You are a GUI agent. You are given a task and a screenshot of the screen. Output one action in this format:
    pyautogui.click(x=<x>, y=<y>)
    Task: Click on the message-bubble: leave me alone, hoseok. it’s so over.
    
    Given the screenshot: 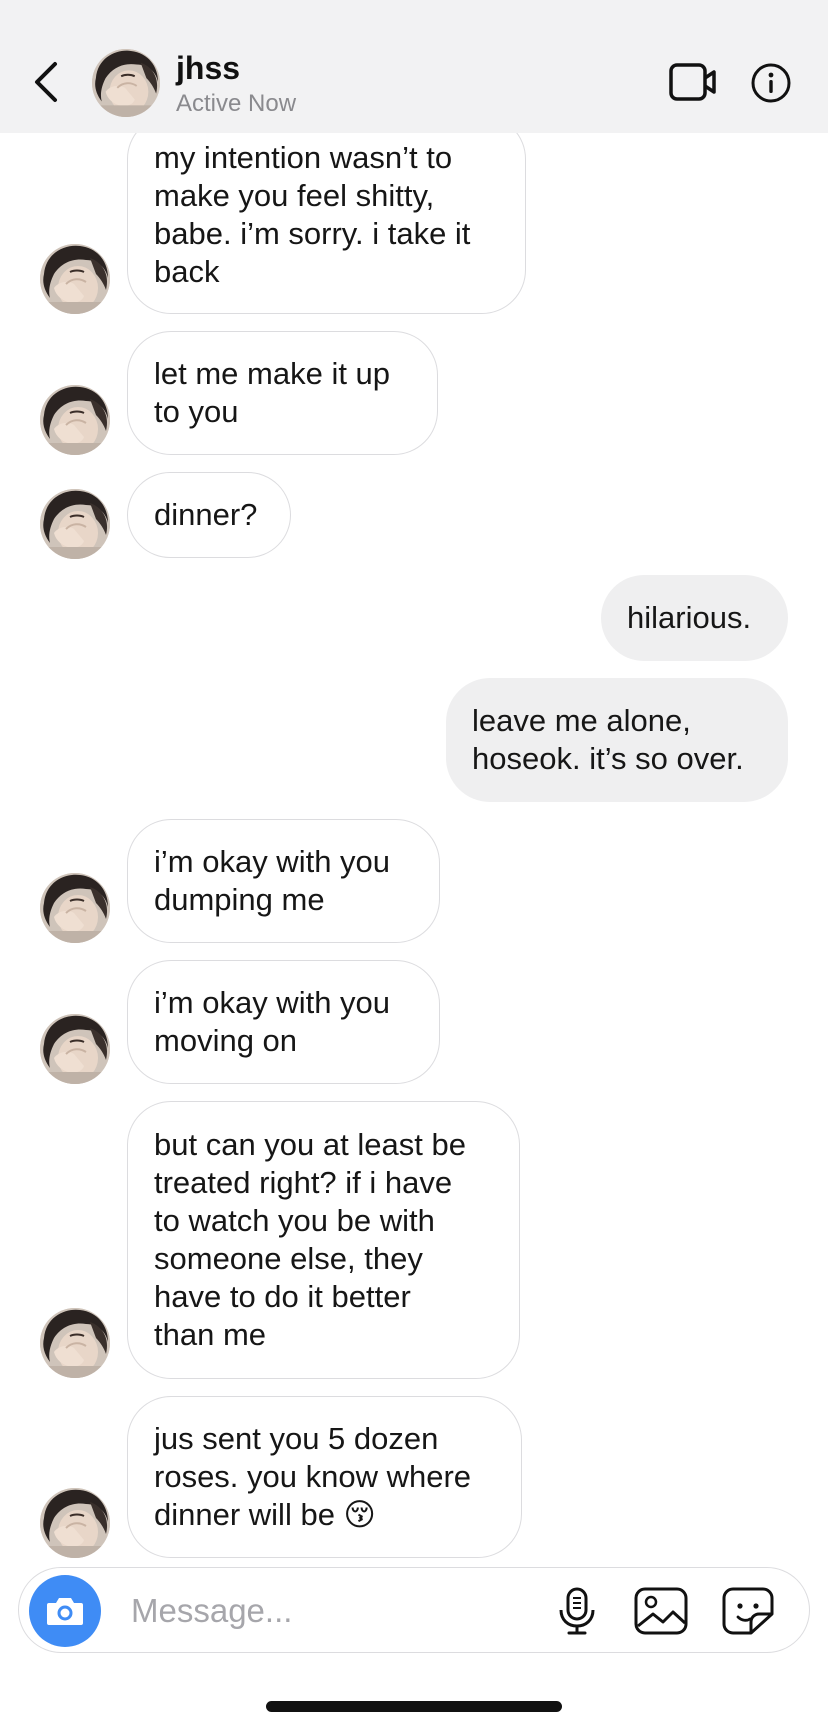 What is the action you would take?
    pyautogui.click(x=617, y=740)
    